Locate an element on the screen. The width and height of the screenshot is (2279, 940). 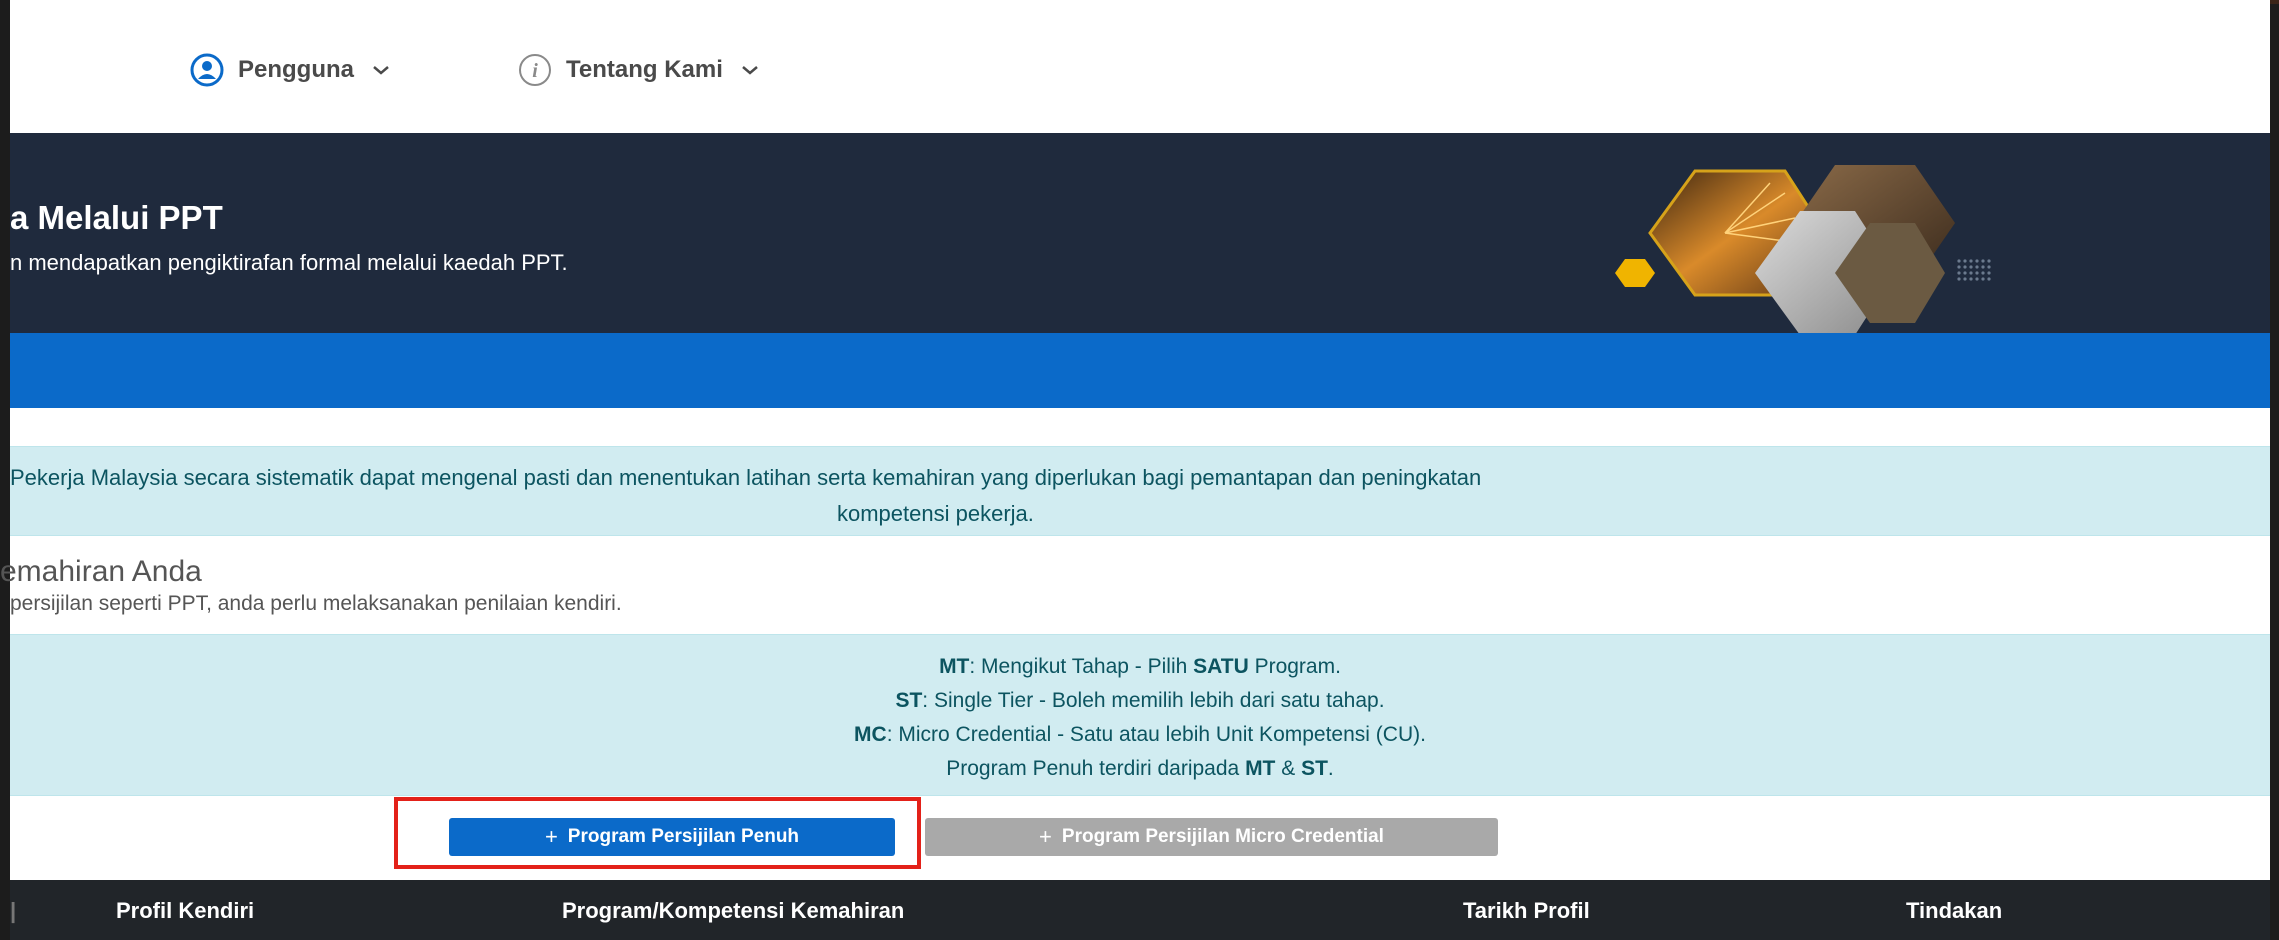
add-micro-credential-button: + Program Persijilan Micro Credential is located at coordinates (1211, 837).